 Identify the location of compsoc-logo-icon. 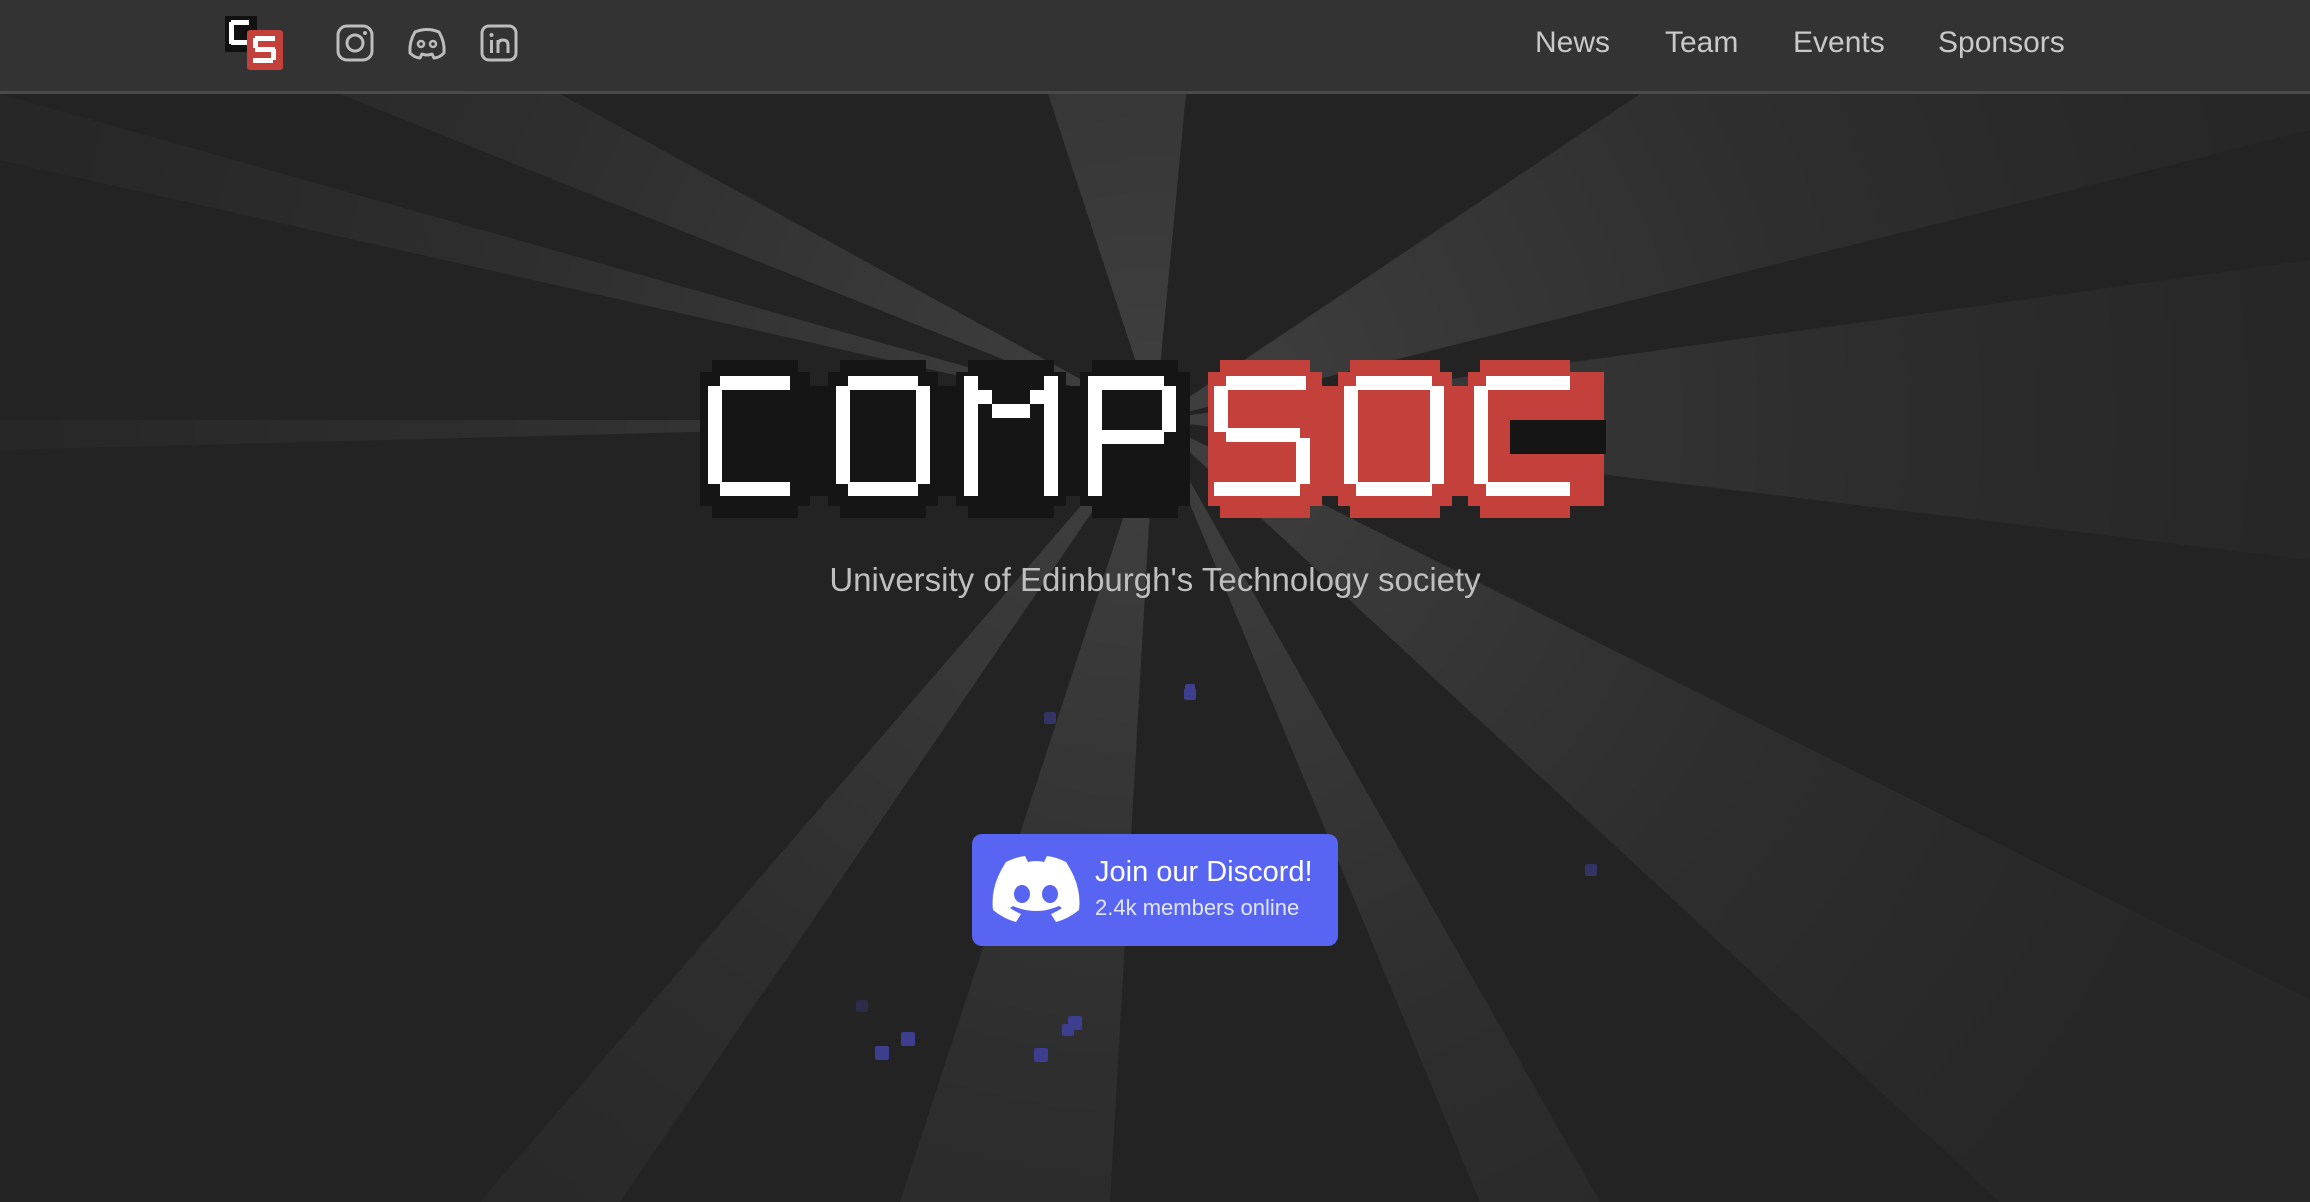
(255, 43).